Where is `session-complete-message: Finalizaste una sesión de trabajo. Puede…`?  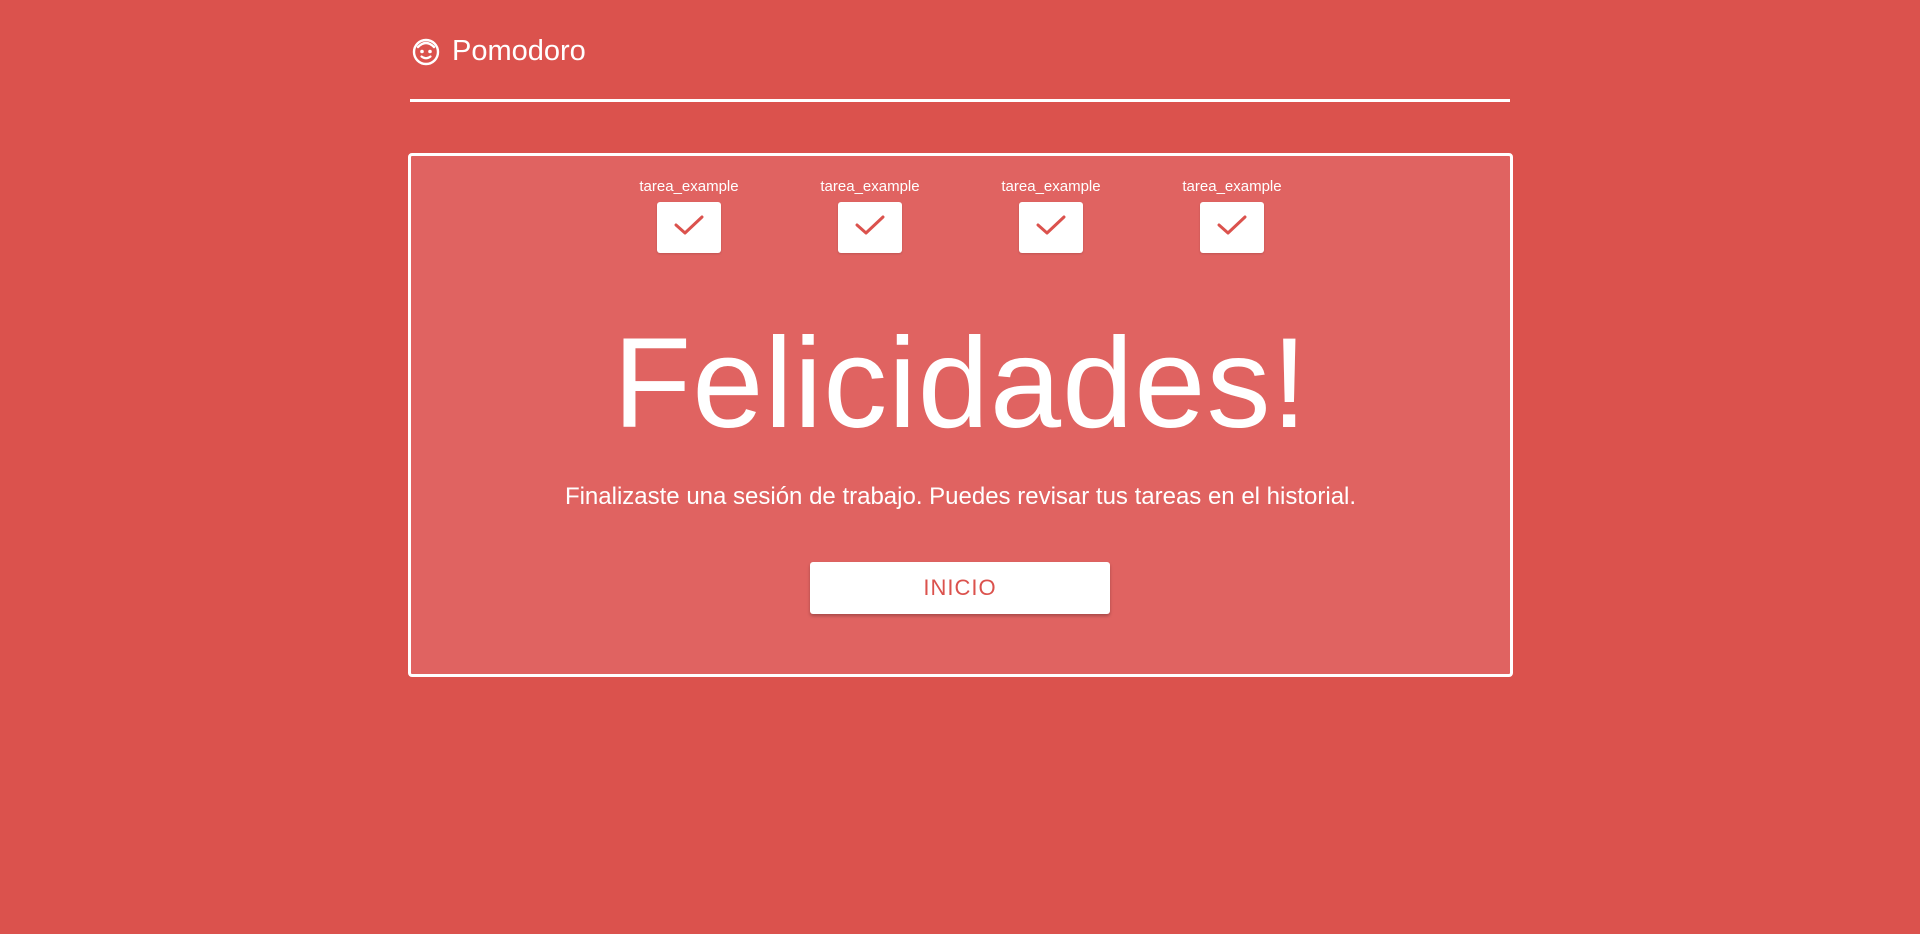 session-complete-message: Finalizaste una sesión de trabajo. Puede… is located at coordinates (960, 496).